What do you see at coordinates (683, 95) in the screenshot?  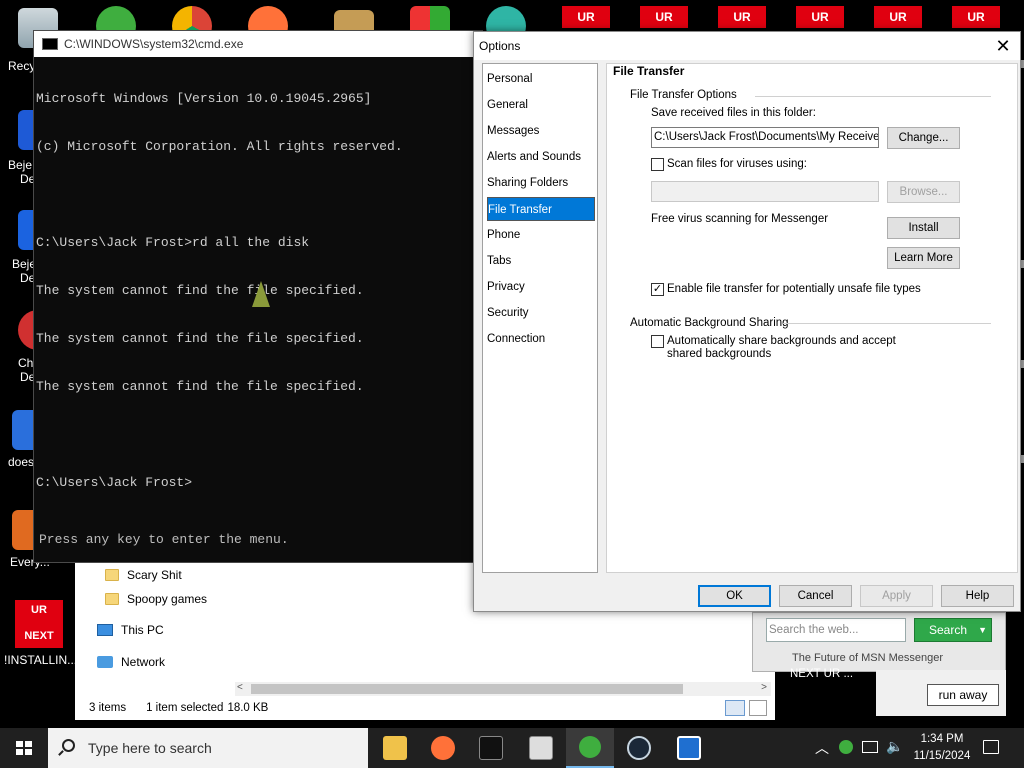 I see `group-title-file-transfer: File Transfer Options` at bounding box center [683, 95].